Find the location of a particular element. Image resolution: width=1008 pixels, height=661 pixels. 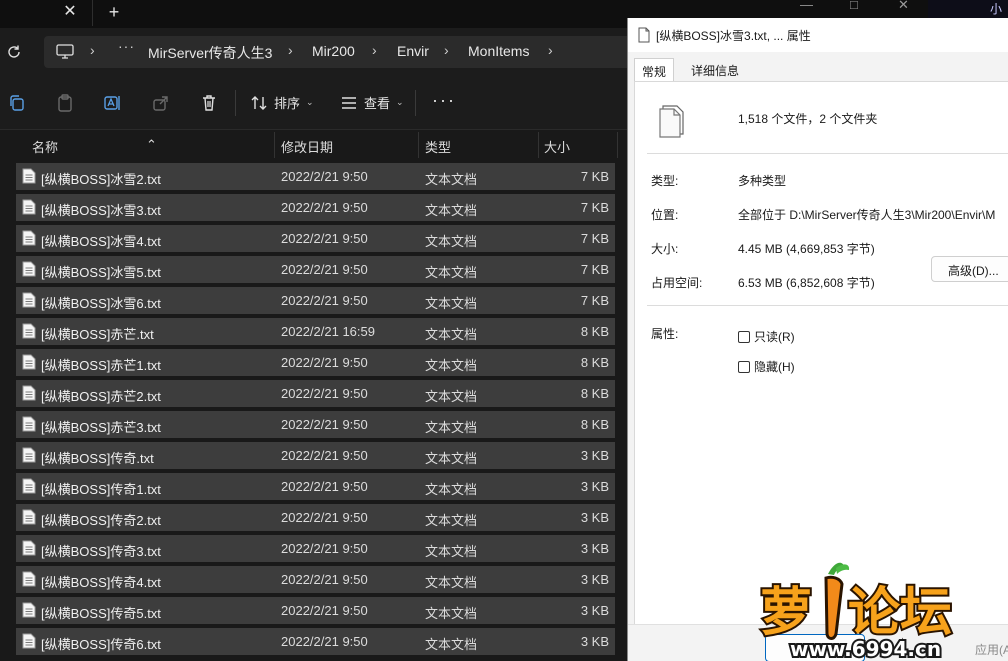

column-header-size: 大小 is located at coordinates (557, 146).